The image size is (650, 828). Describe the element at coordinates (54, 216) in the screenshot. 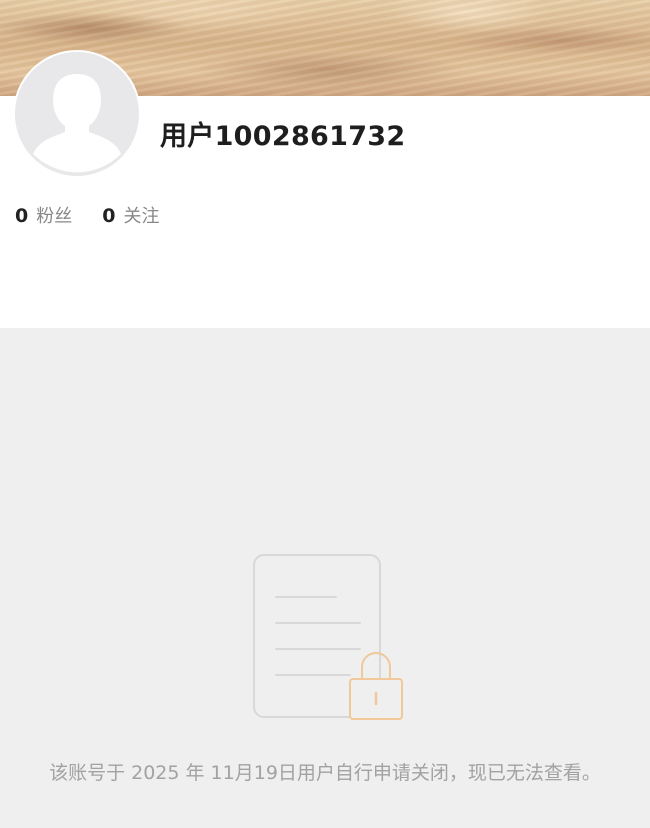

I see `followers-label: 粉丝` at that location.